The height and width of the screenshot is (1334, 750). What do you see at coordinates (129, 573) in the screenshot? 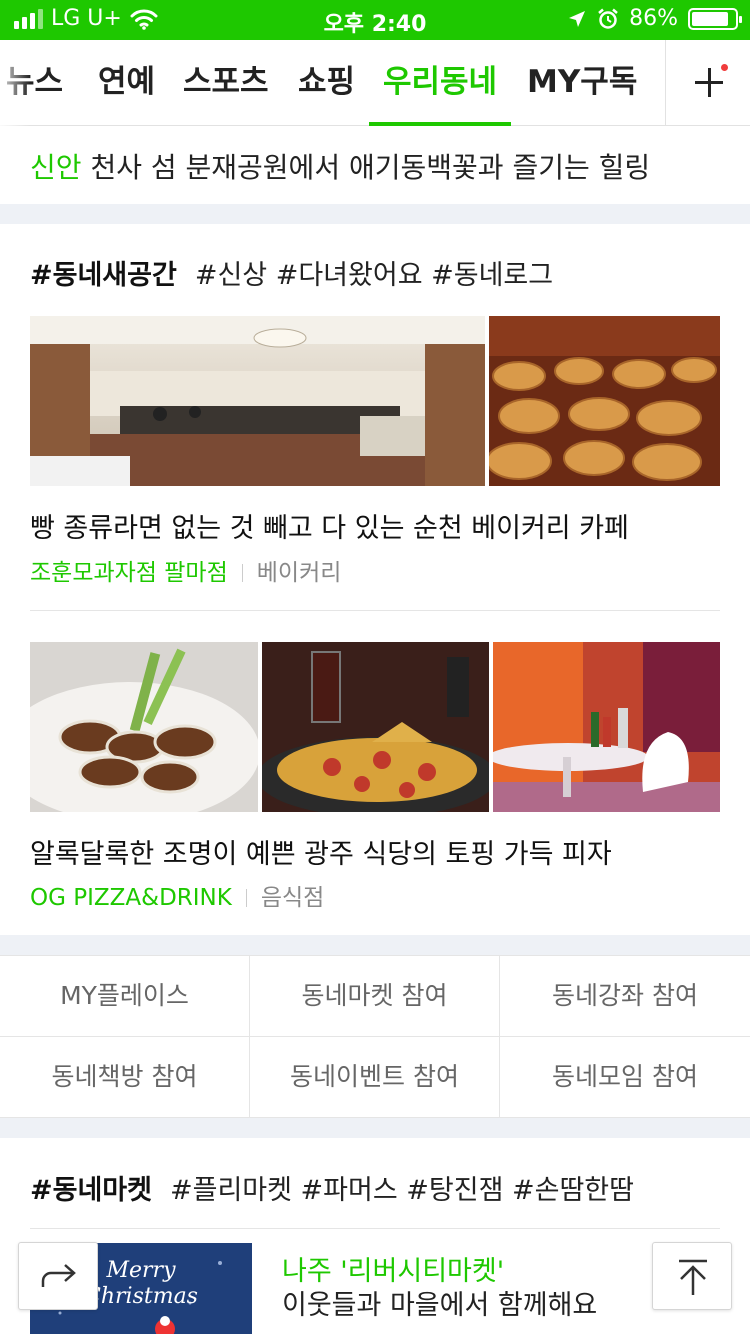
I see `store-name: 조훈모과자점 팔마점` at bounding box center [129, 573].